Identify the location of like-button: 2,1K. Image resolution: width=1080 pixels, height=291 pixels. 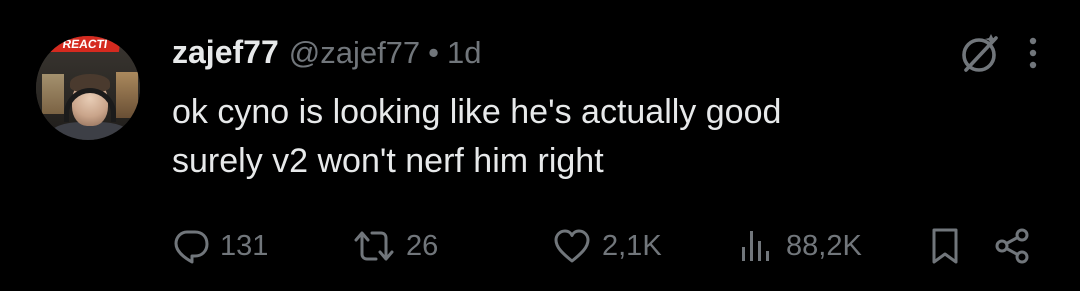
(607, 246).